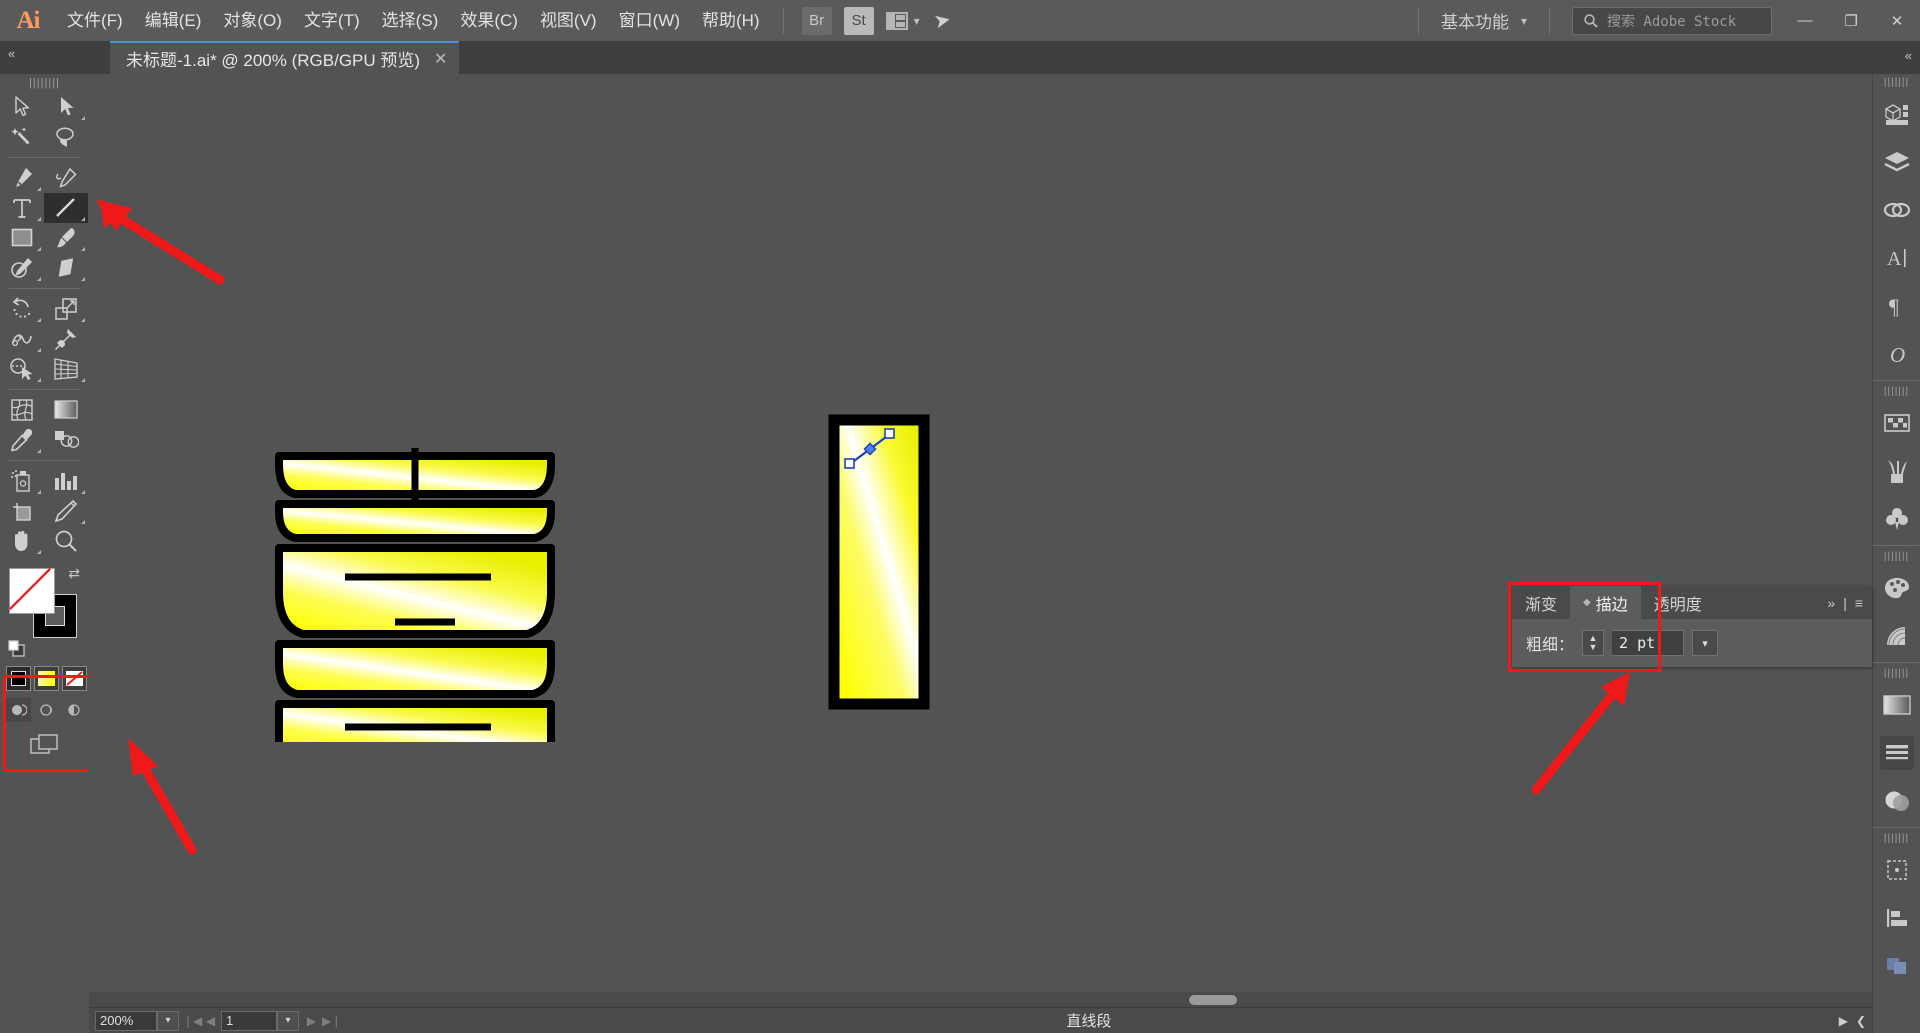 The width and height of the screenshot is (1920, 1033). I want to click on tab-transparency: 透明度, so click(1677, 602).